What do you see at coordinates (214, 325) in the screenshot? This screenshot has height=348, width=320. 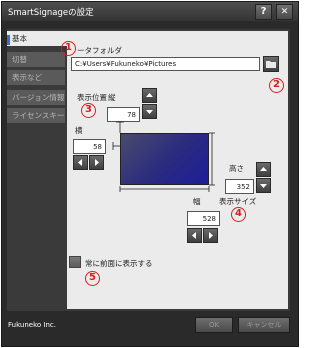 I see `ok-button: OK` at bounding box center [214, 325].